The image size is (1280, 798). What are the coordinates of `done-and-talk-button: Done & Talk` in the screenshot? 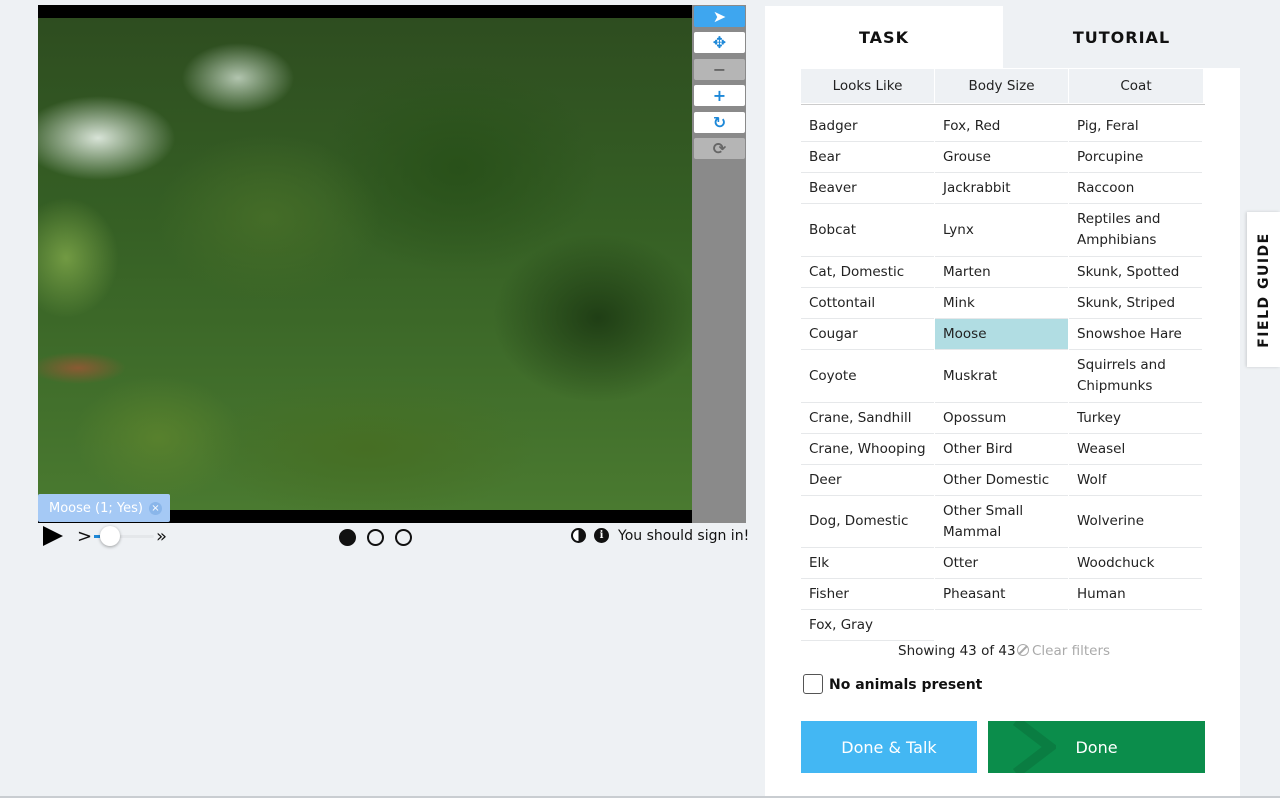 It's located at (889, 747).